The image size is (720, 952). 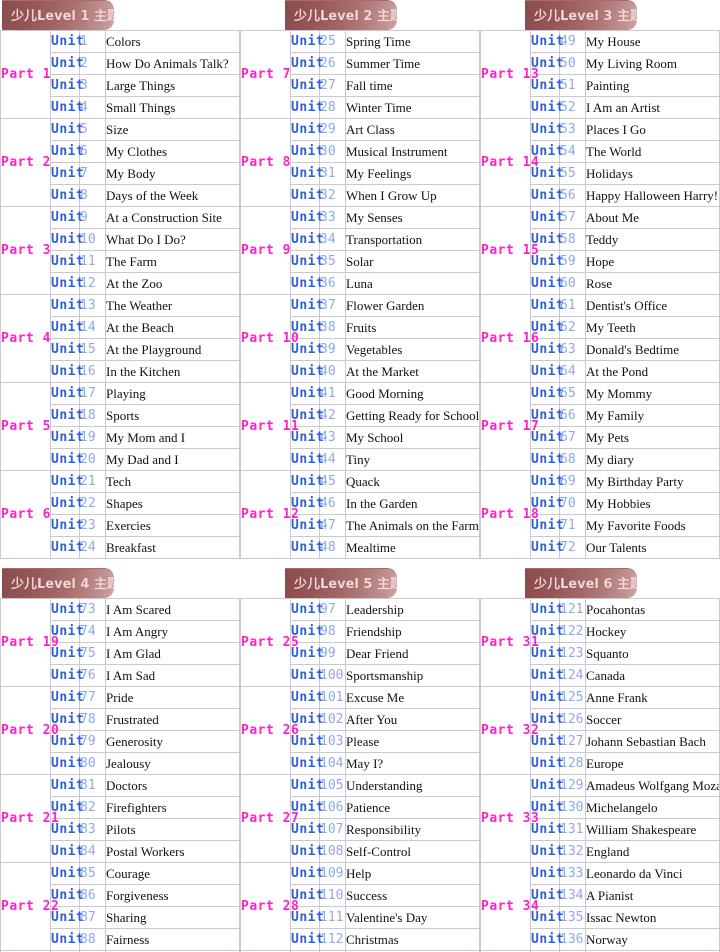 I want to click on unit-title: I Am Glad, so click(x=172, y=653).